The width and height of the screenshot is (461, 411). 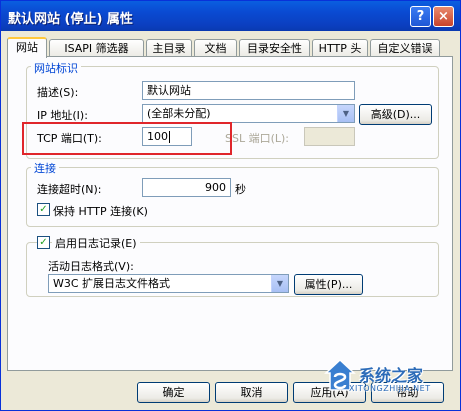 What do you see at coordinates (27, 47) in the screenshot?
I see `tab-website: 网站` at bounding box center [27, 47].